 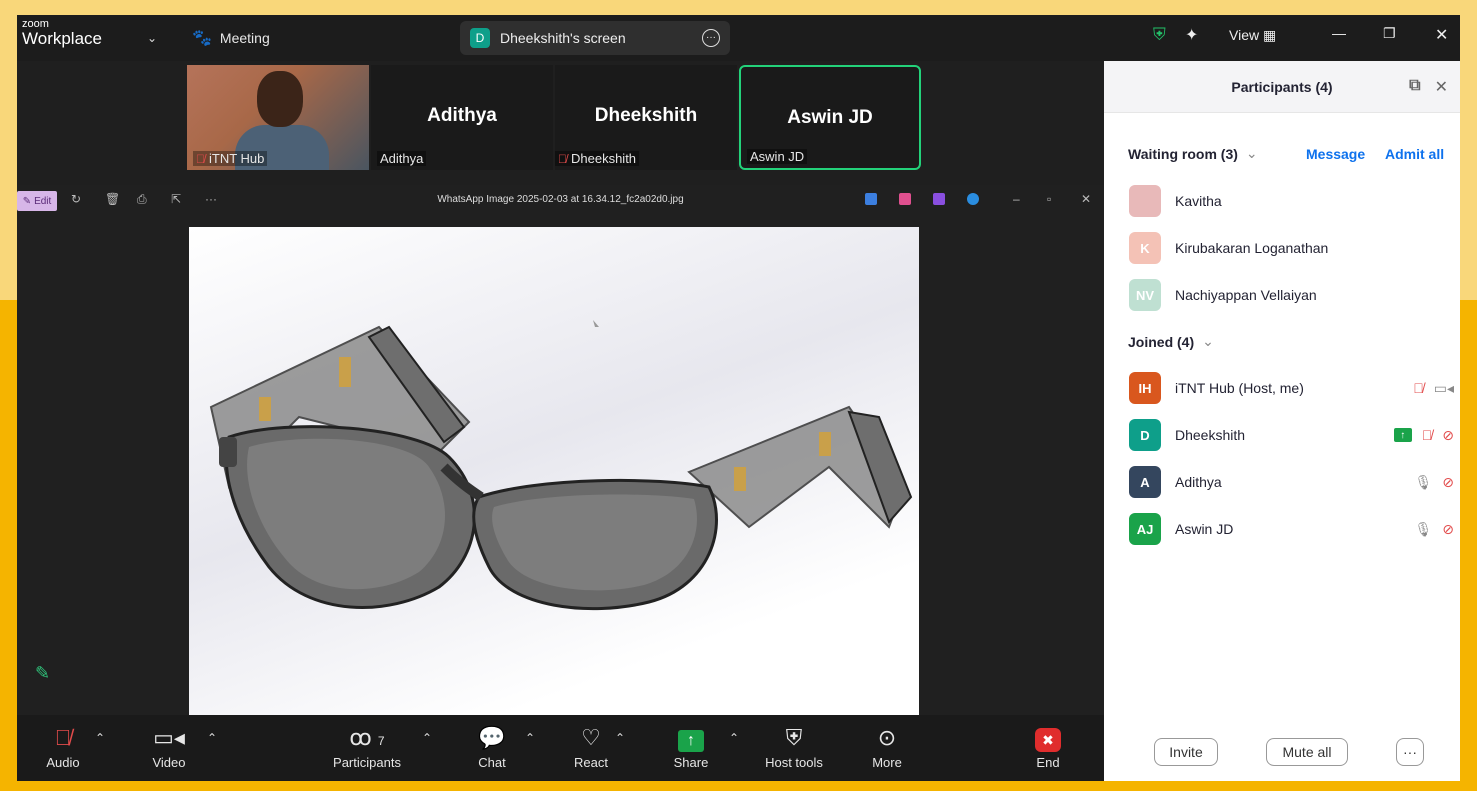 I want to click on react-caret-icon: ⌃, so click(x=620, y=738).